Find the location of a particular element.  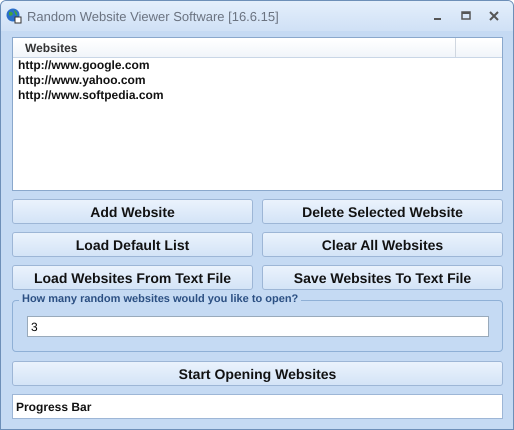

close-icon is located at coordinates (494, 16).